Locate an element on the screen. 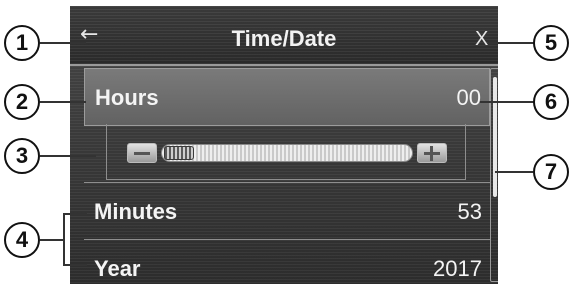  callout-leader-4-top is located at coordinates (75, 214).